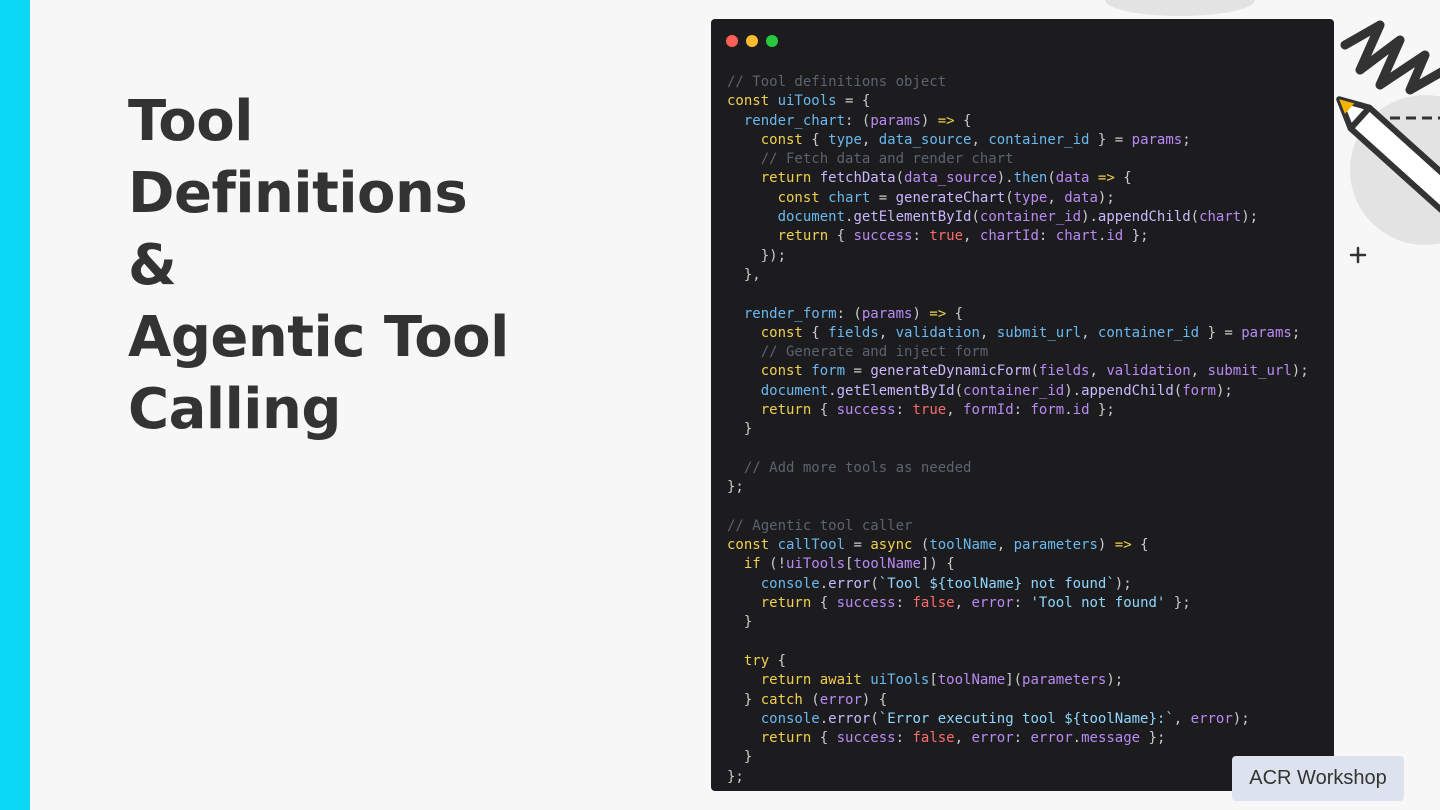 This screenshot has height=810, width=1440. Describe the element at coordinates (1018, 82) in the screenshot. I see `code-line: // Tool definitions object` at that location.